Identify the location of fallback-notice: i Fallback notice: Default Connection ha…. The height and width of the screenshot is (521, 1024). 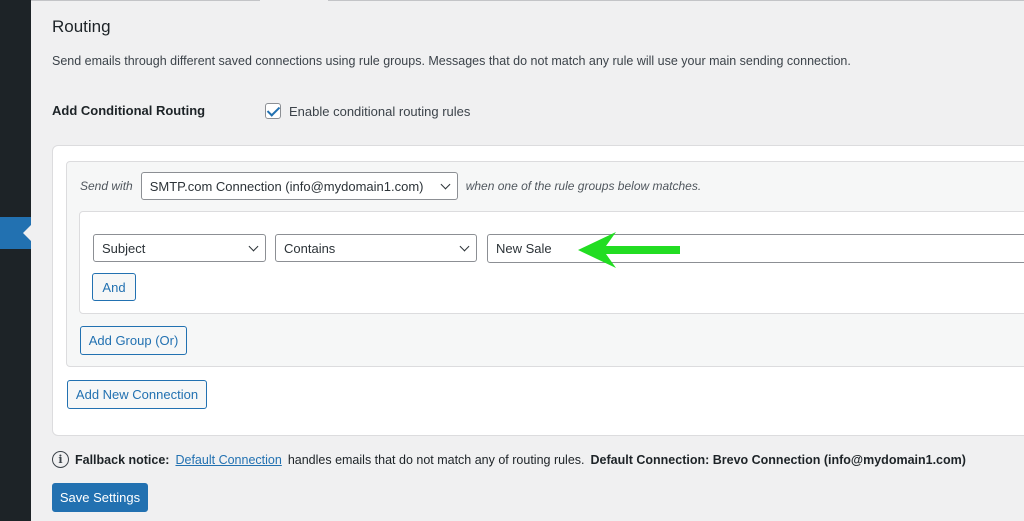
(509, 459).